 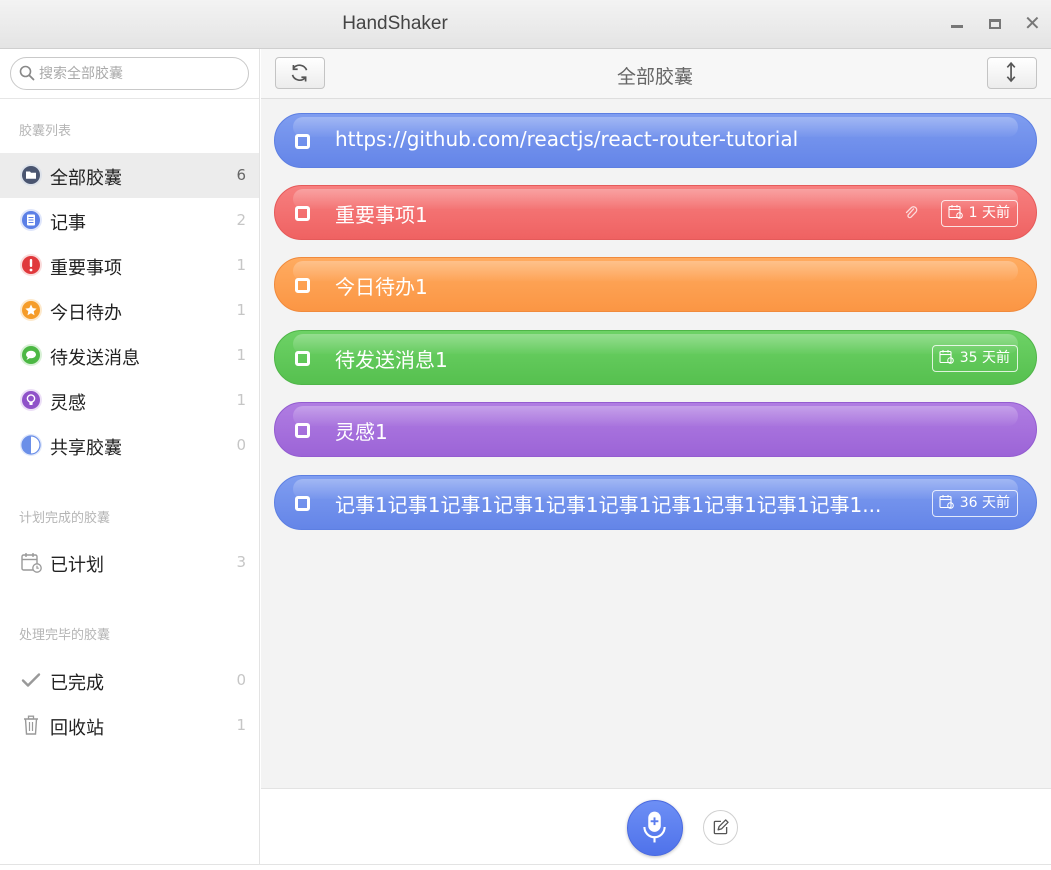 I want to click on attachment-icon, so click(x=911, y=212).